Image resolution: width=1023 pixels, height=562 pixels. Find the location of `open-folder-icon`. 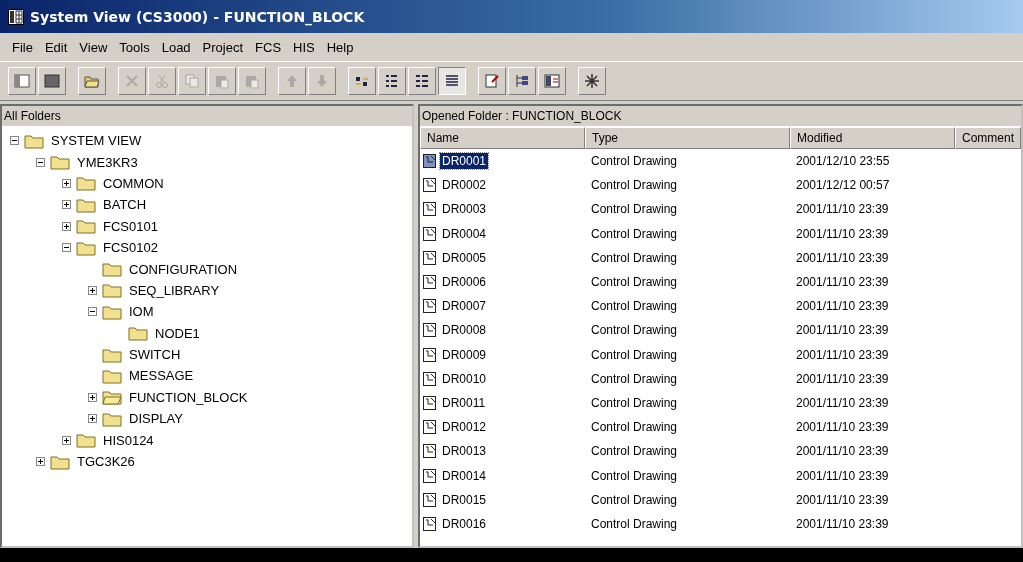

open-folder-icon is located at coordinates (92, 81).